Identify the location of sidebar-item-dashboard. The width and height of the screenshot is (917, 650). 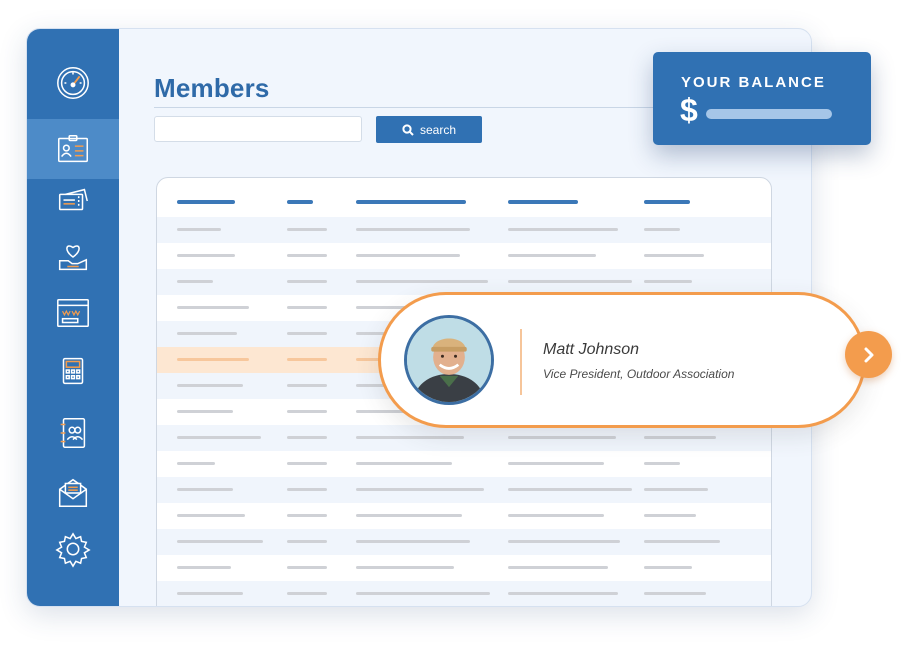
(73, 83).